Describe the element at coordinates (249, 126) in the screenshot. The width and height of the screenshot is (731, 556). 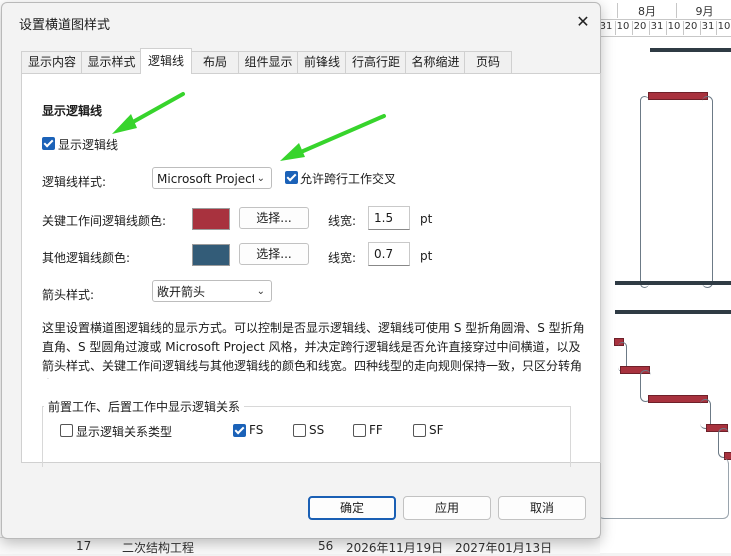
I see `annotation-arrows` at that location.